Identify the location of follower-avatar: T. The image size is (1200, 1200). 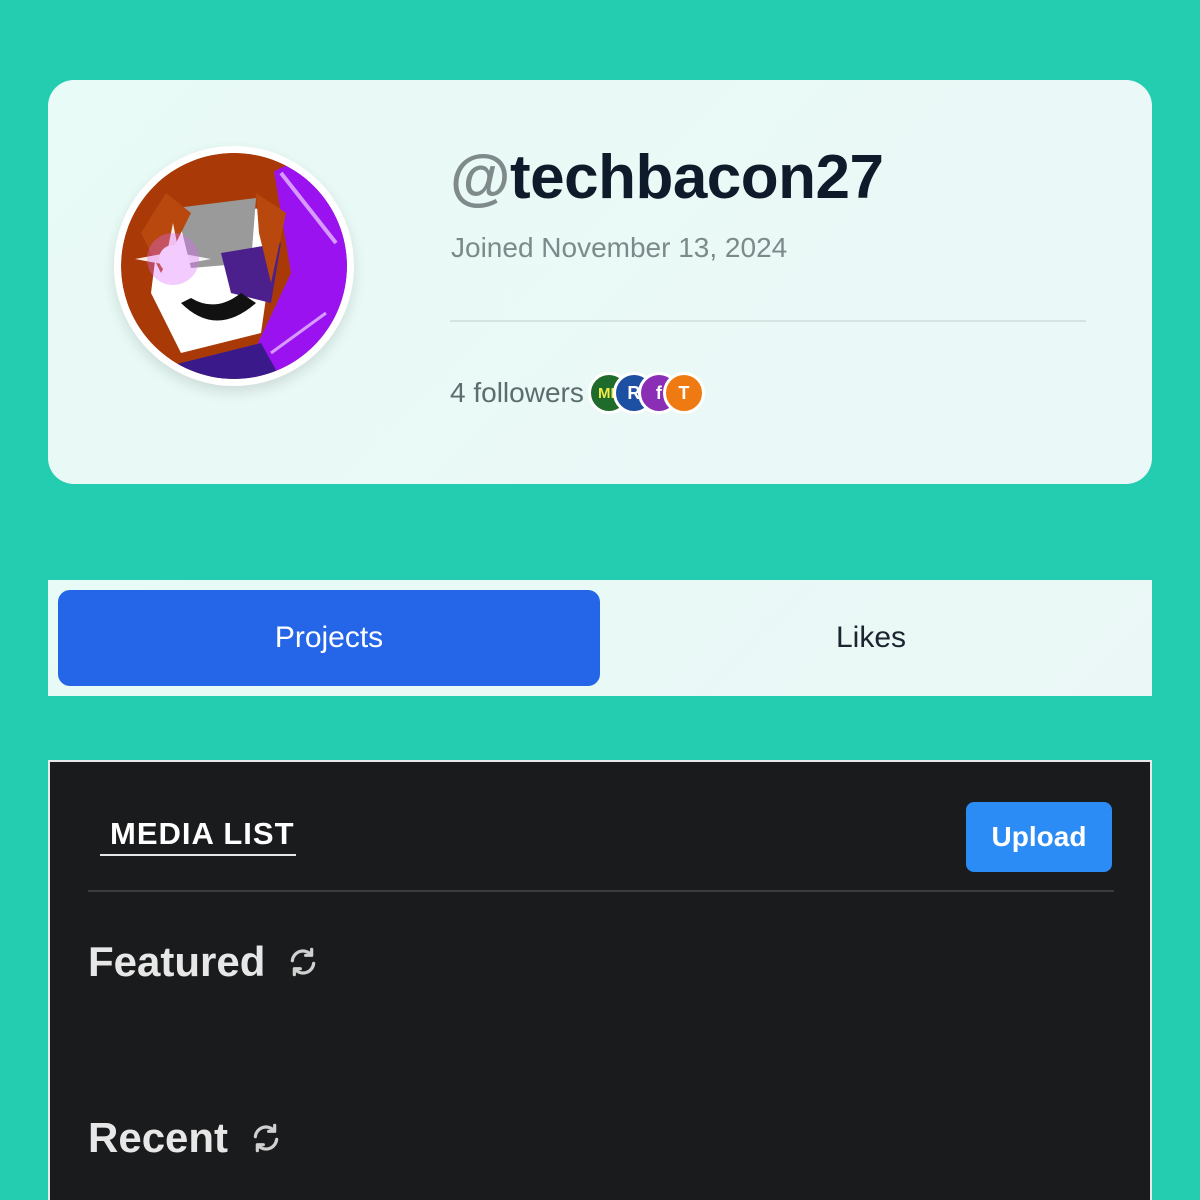
(683, 393).